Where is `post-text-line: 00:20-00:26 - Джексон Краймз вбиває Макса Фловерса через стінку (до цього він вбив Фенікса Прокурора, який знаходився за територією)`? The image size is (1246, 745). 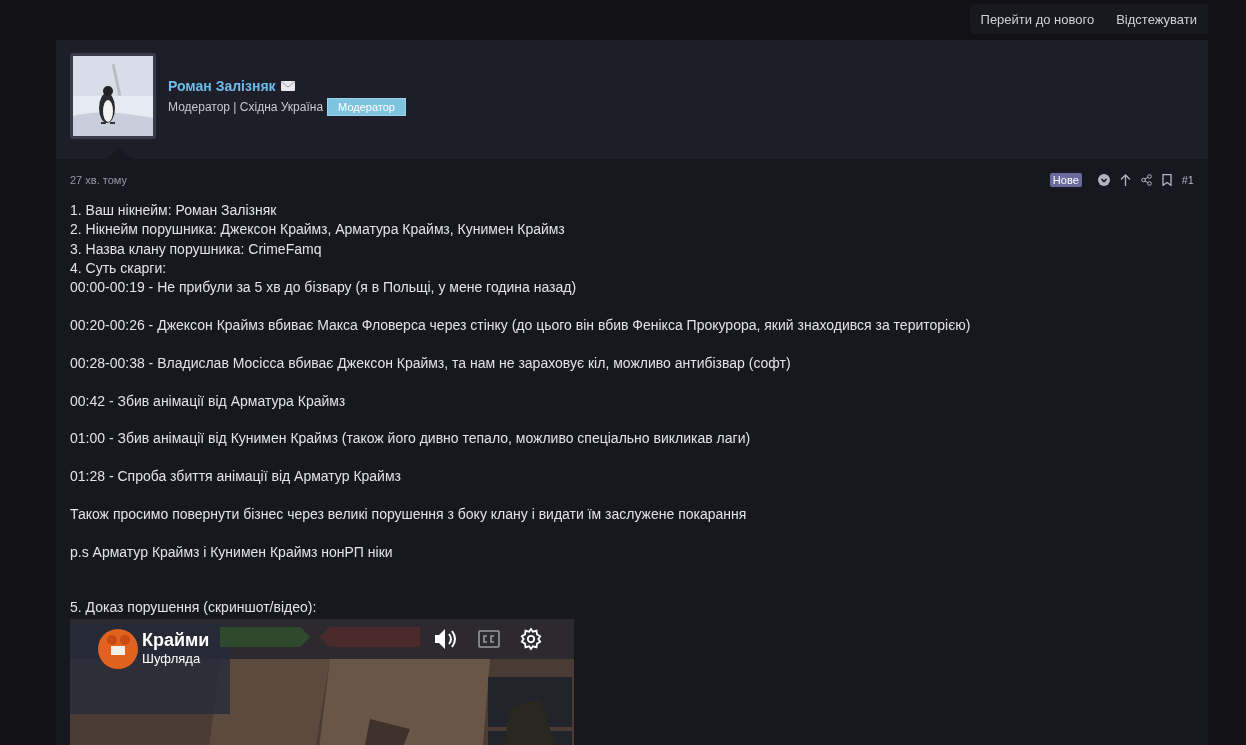 post-text-line: 00:20-00:26 - Джексон Краймз вбиває Макса Фловерса через стінку (до цього він вбив Фенікса Прокурора, який знаходився за територією) is located at coordinates (521, 325).